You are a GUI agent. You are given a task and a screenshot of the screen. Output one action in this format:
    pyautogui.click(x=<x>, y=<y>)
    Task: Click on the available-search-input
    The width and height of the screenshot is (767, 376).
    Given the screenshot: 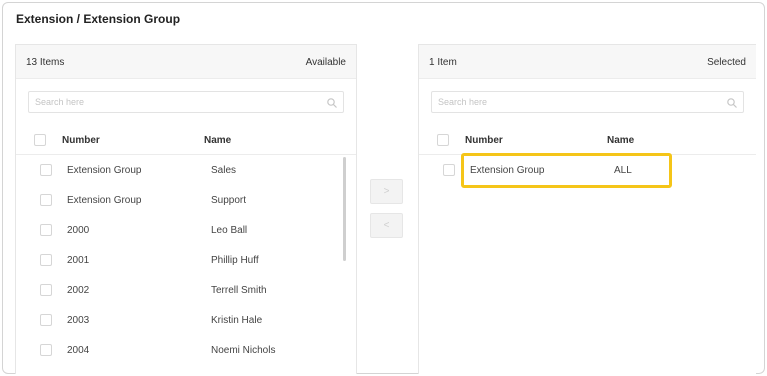 What is the action you would take?
    pyautogui.click(x=186, y=102)
    